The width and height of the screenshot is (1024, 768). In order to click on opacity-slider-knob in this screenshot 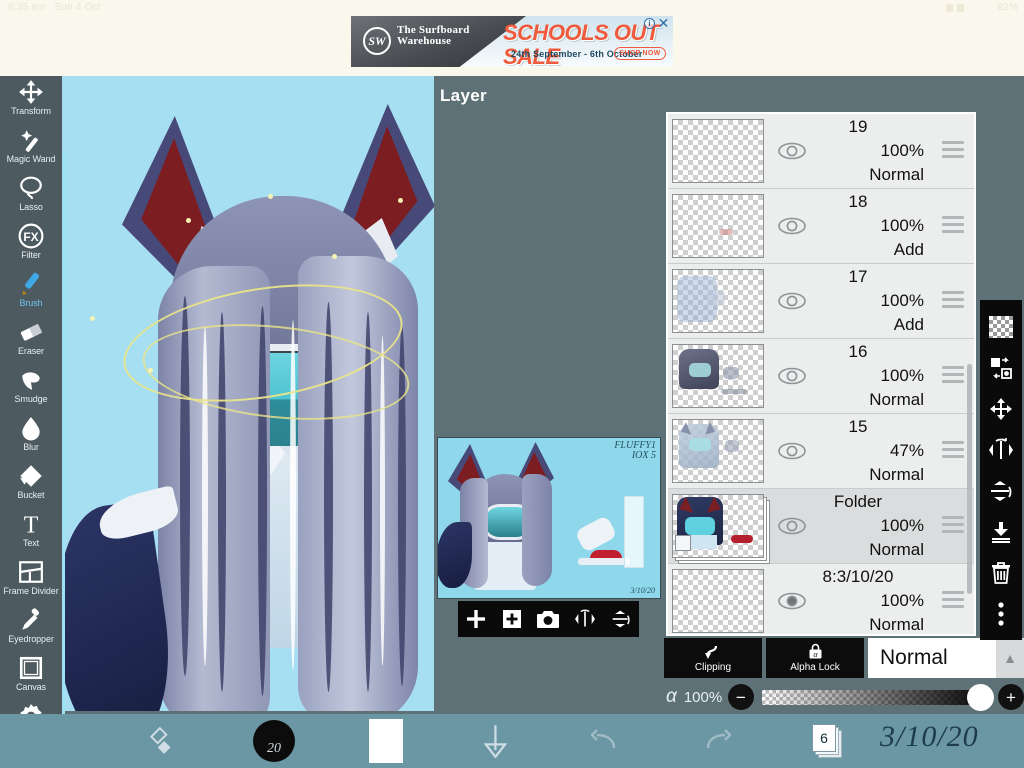, I will do `click(980, 697)`.